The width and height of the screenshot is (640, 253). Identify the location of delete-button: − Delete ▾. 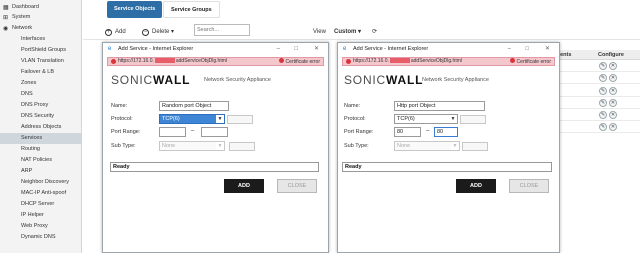
(158, 32).